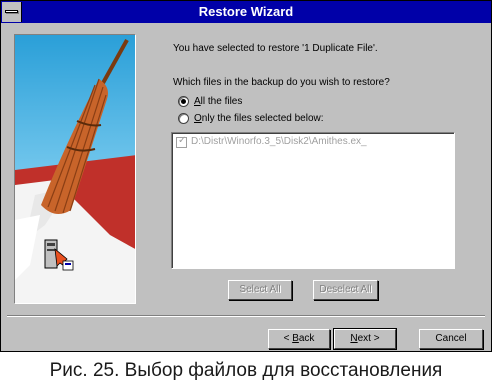  I want to click on radio-all-files-label: All the files, so click(218, 101).